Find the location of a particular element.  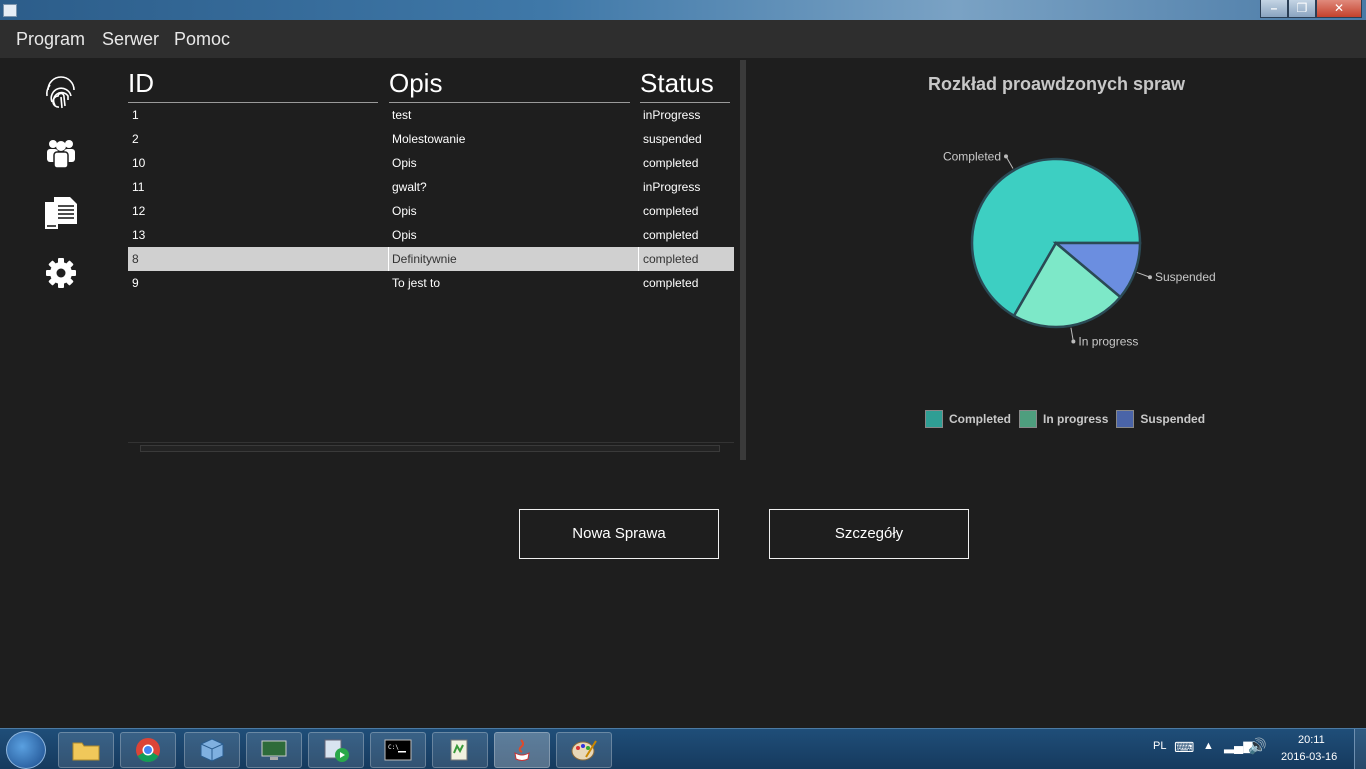

cell-opis: Definitywnie is located at coordinates (424, 259).